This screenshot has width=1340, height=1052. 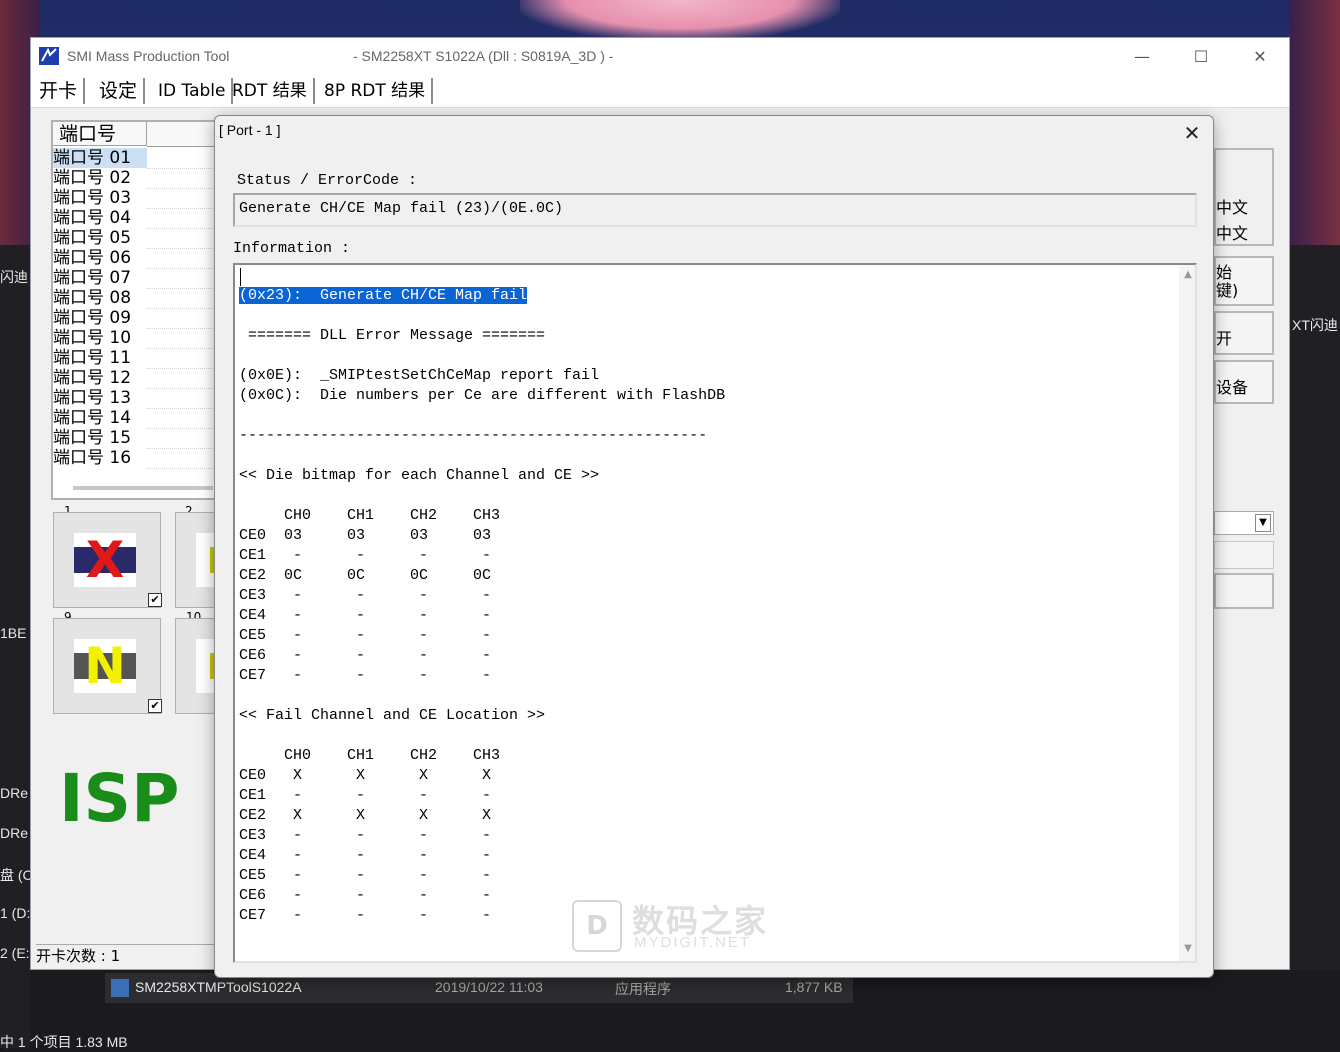 I want to click on port-tile-1: X ✔, so click(x=107, y=560).